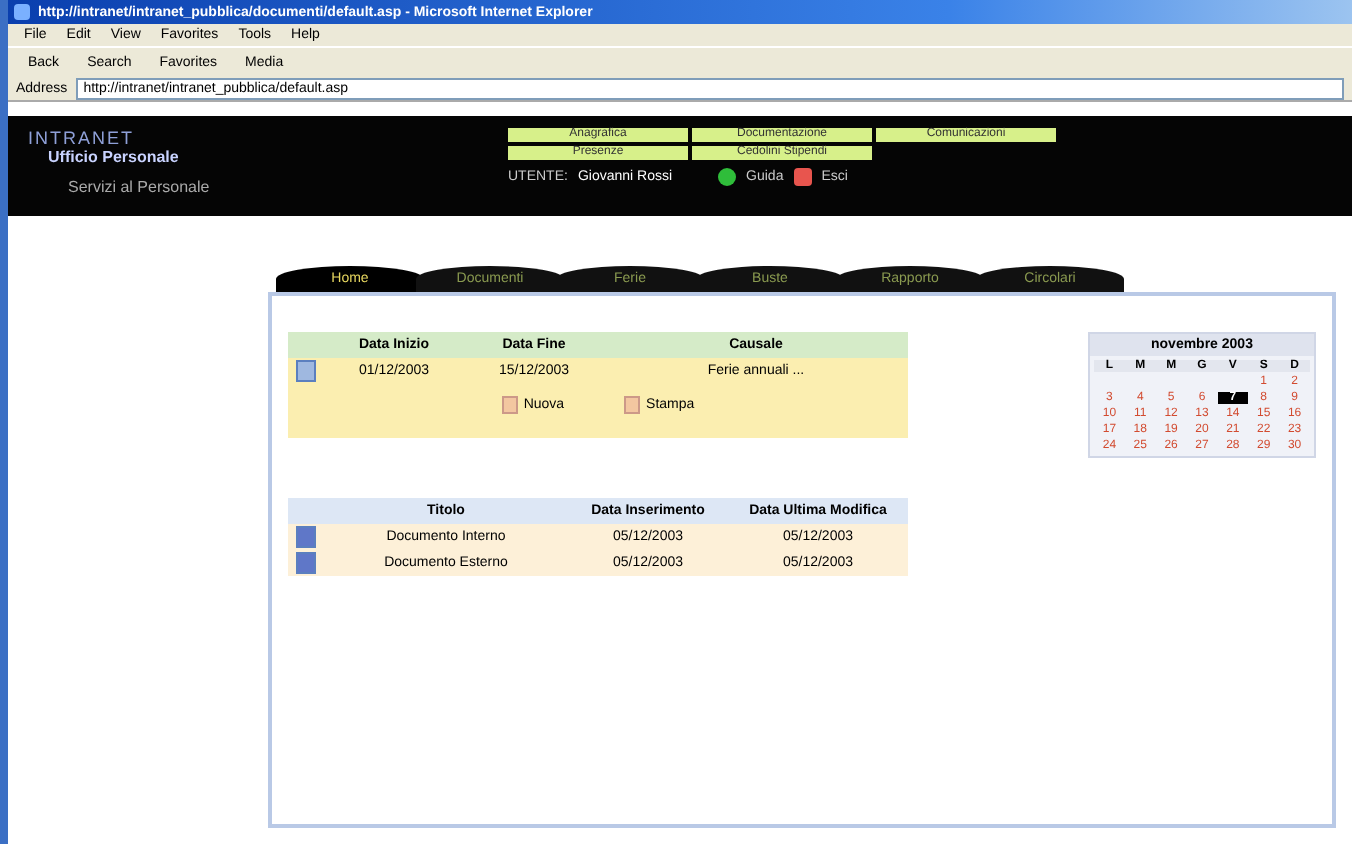 Image resolution: width=1352 pixels, height=844 pixels. I want to click on exit-icon, so click(802, 177).